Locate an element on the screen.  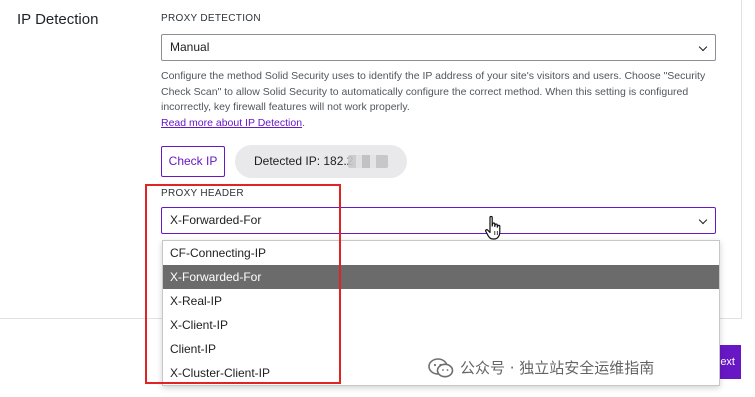
detected-ip-text: Detected IP: 182.2 is located at coordinates (304, 161).